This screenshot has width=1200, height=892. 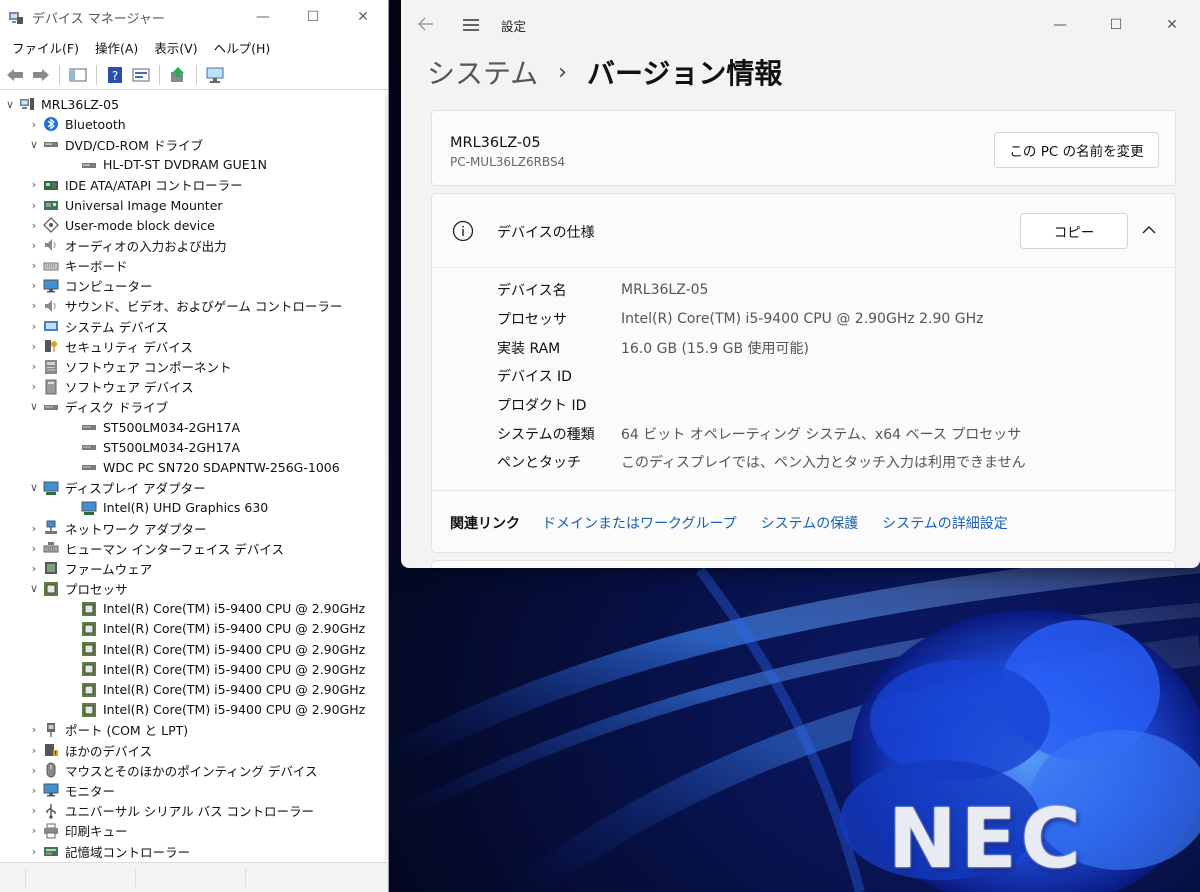 What do you see at coordinates (159, 74) in the screenshot?
I see `toolbar-separator` at bounding box center [159, 74].